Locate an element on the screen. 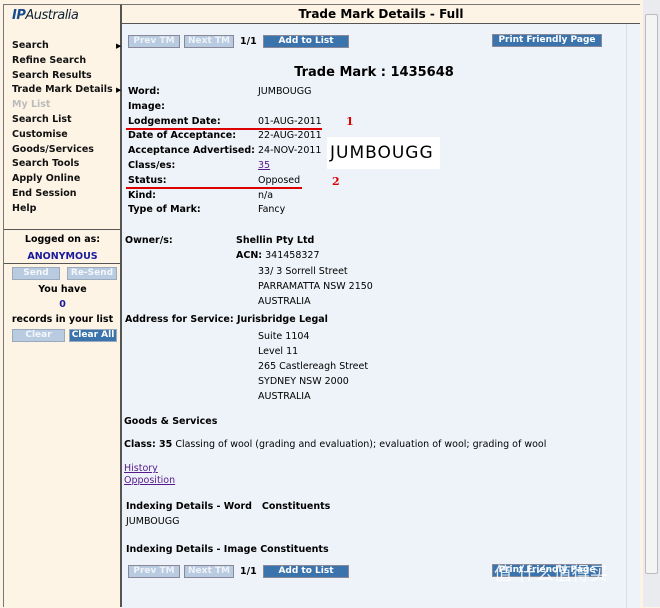  logged-on-label: Logged on as: is located at coordinates (62, 239).